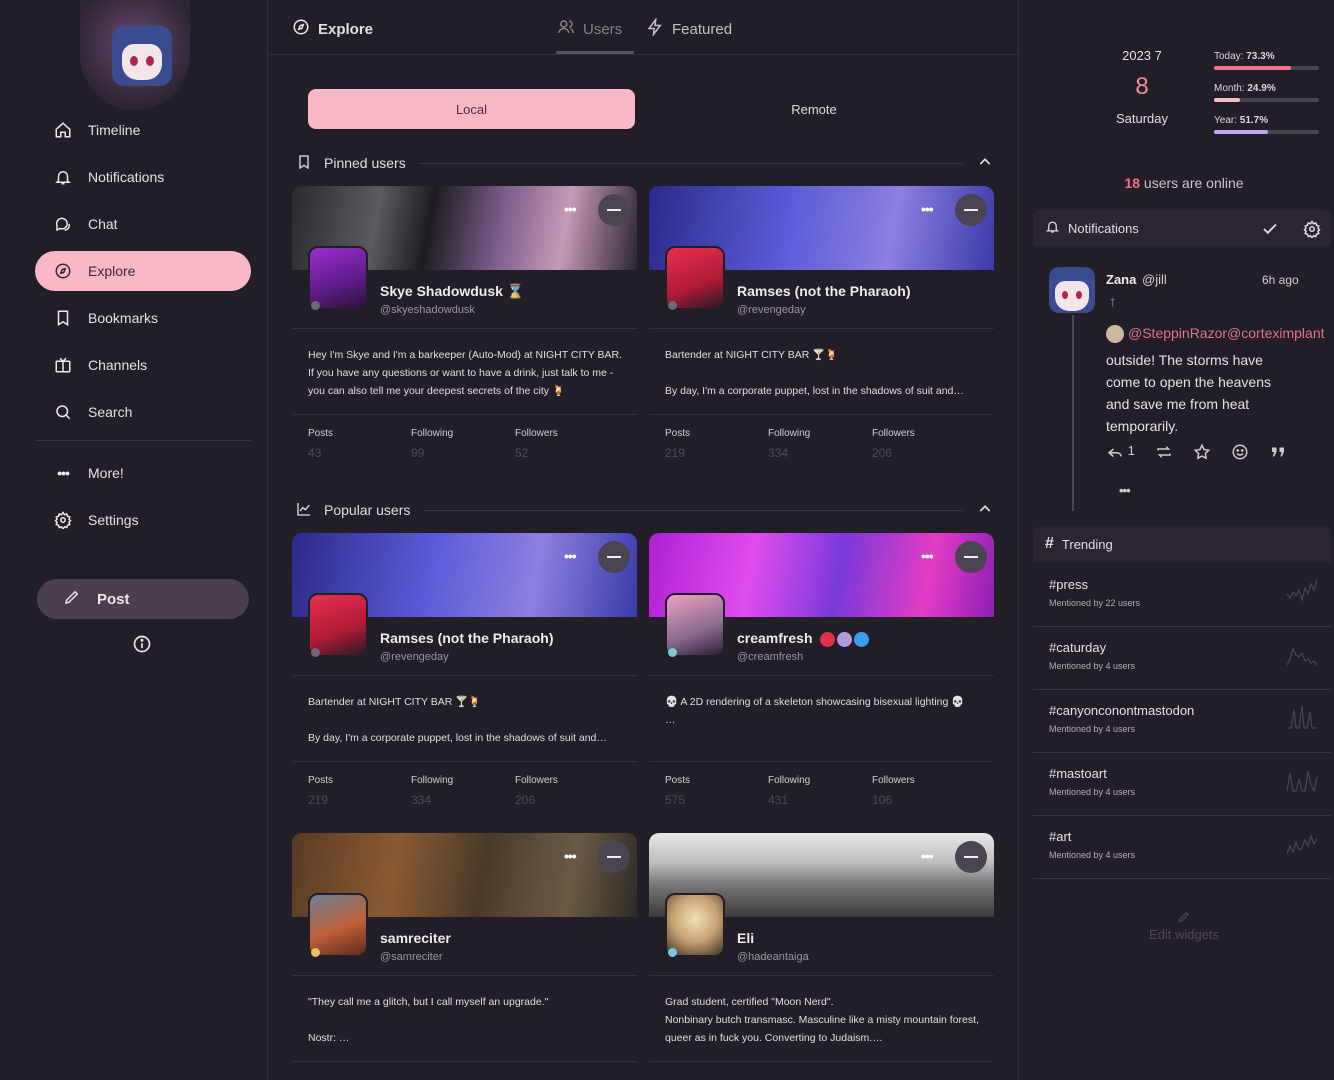  I want to click on trend-tag: #canyonconontmastodon, so click(1121, 710).